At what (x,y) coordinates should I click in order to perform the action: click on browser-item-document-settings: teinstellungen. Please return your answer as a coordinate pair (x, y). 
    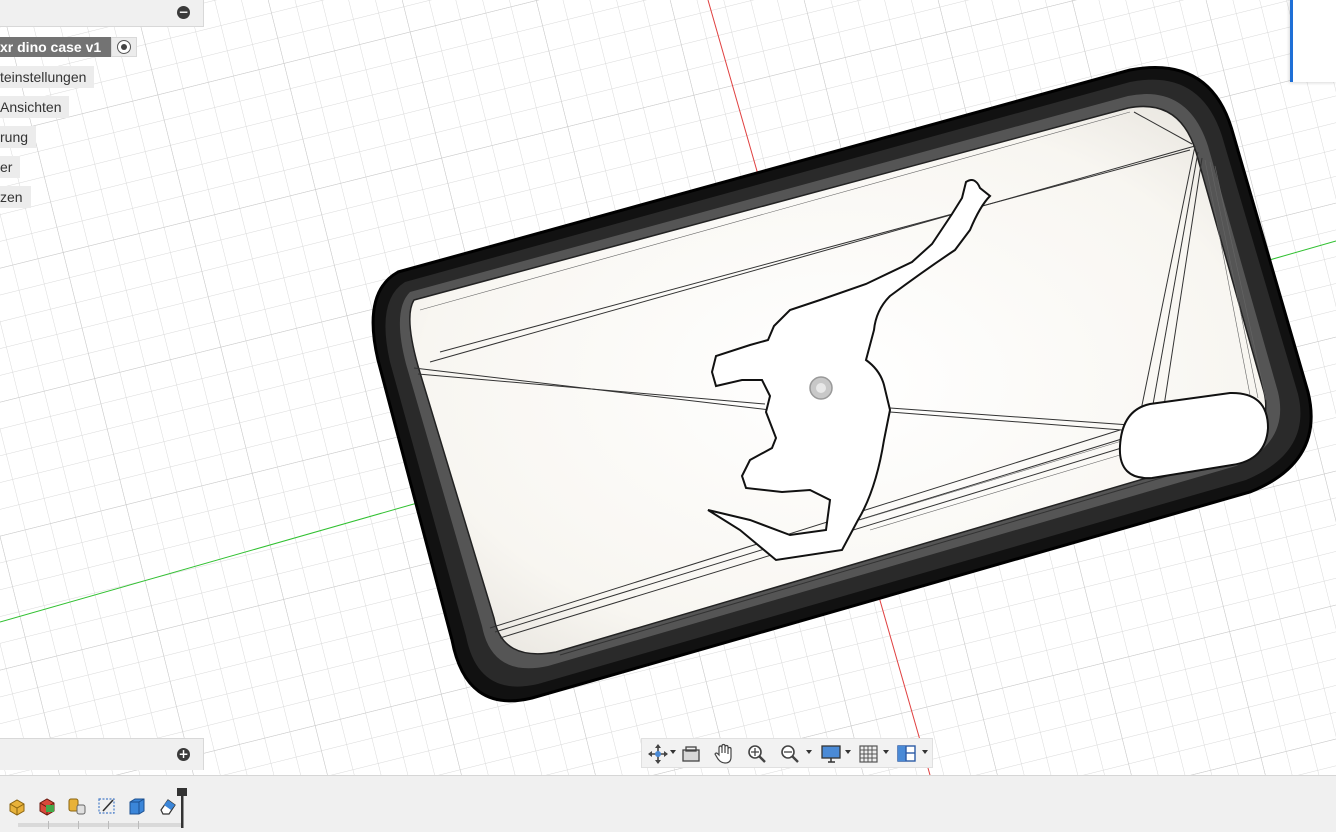
    Looking at the image, I should click on (47, 77).